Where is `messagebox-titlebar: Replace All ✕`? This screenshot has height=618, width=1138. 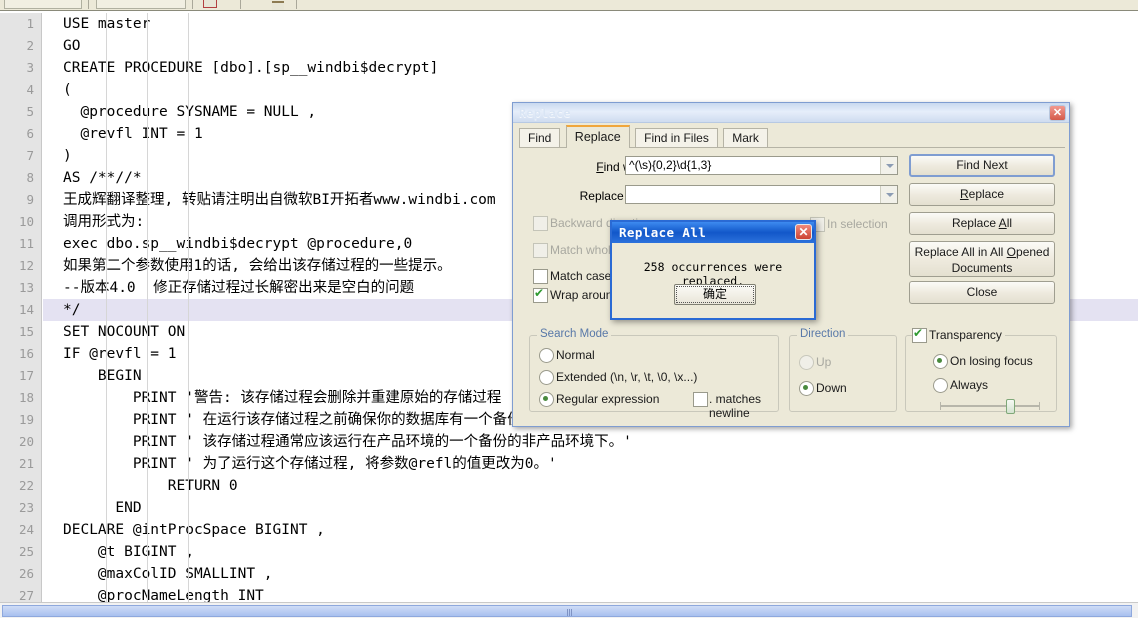 messagebox-titlebar: Replace All ✕ is located at coordinates (713, 232).